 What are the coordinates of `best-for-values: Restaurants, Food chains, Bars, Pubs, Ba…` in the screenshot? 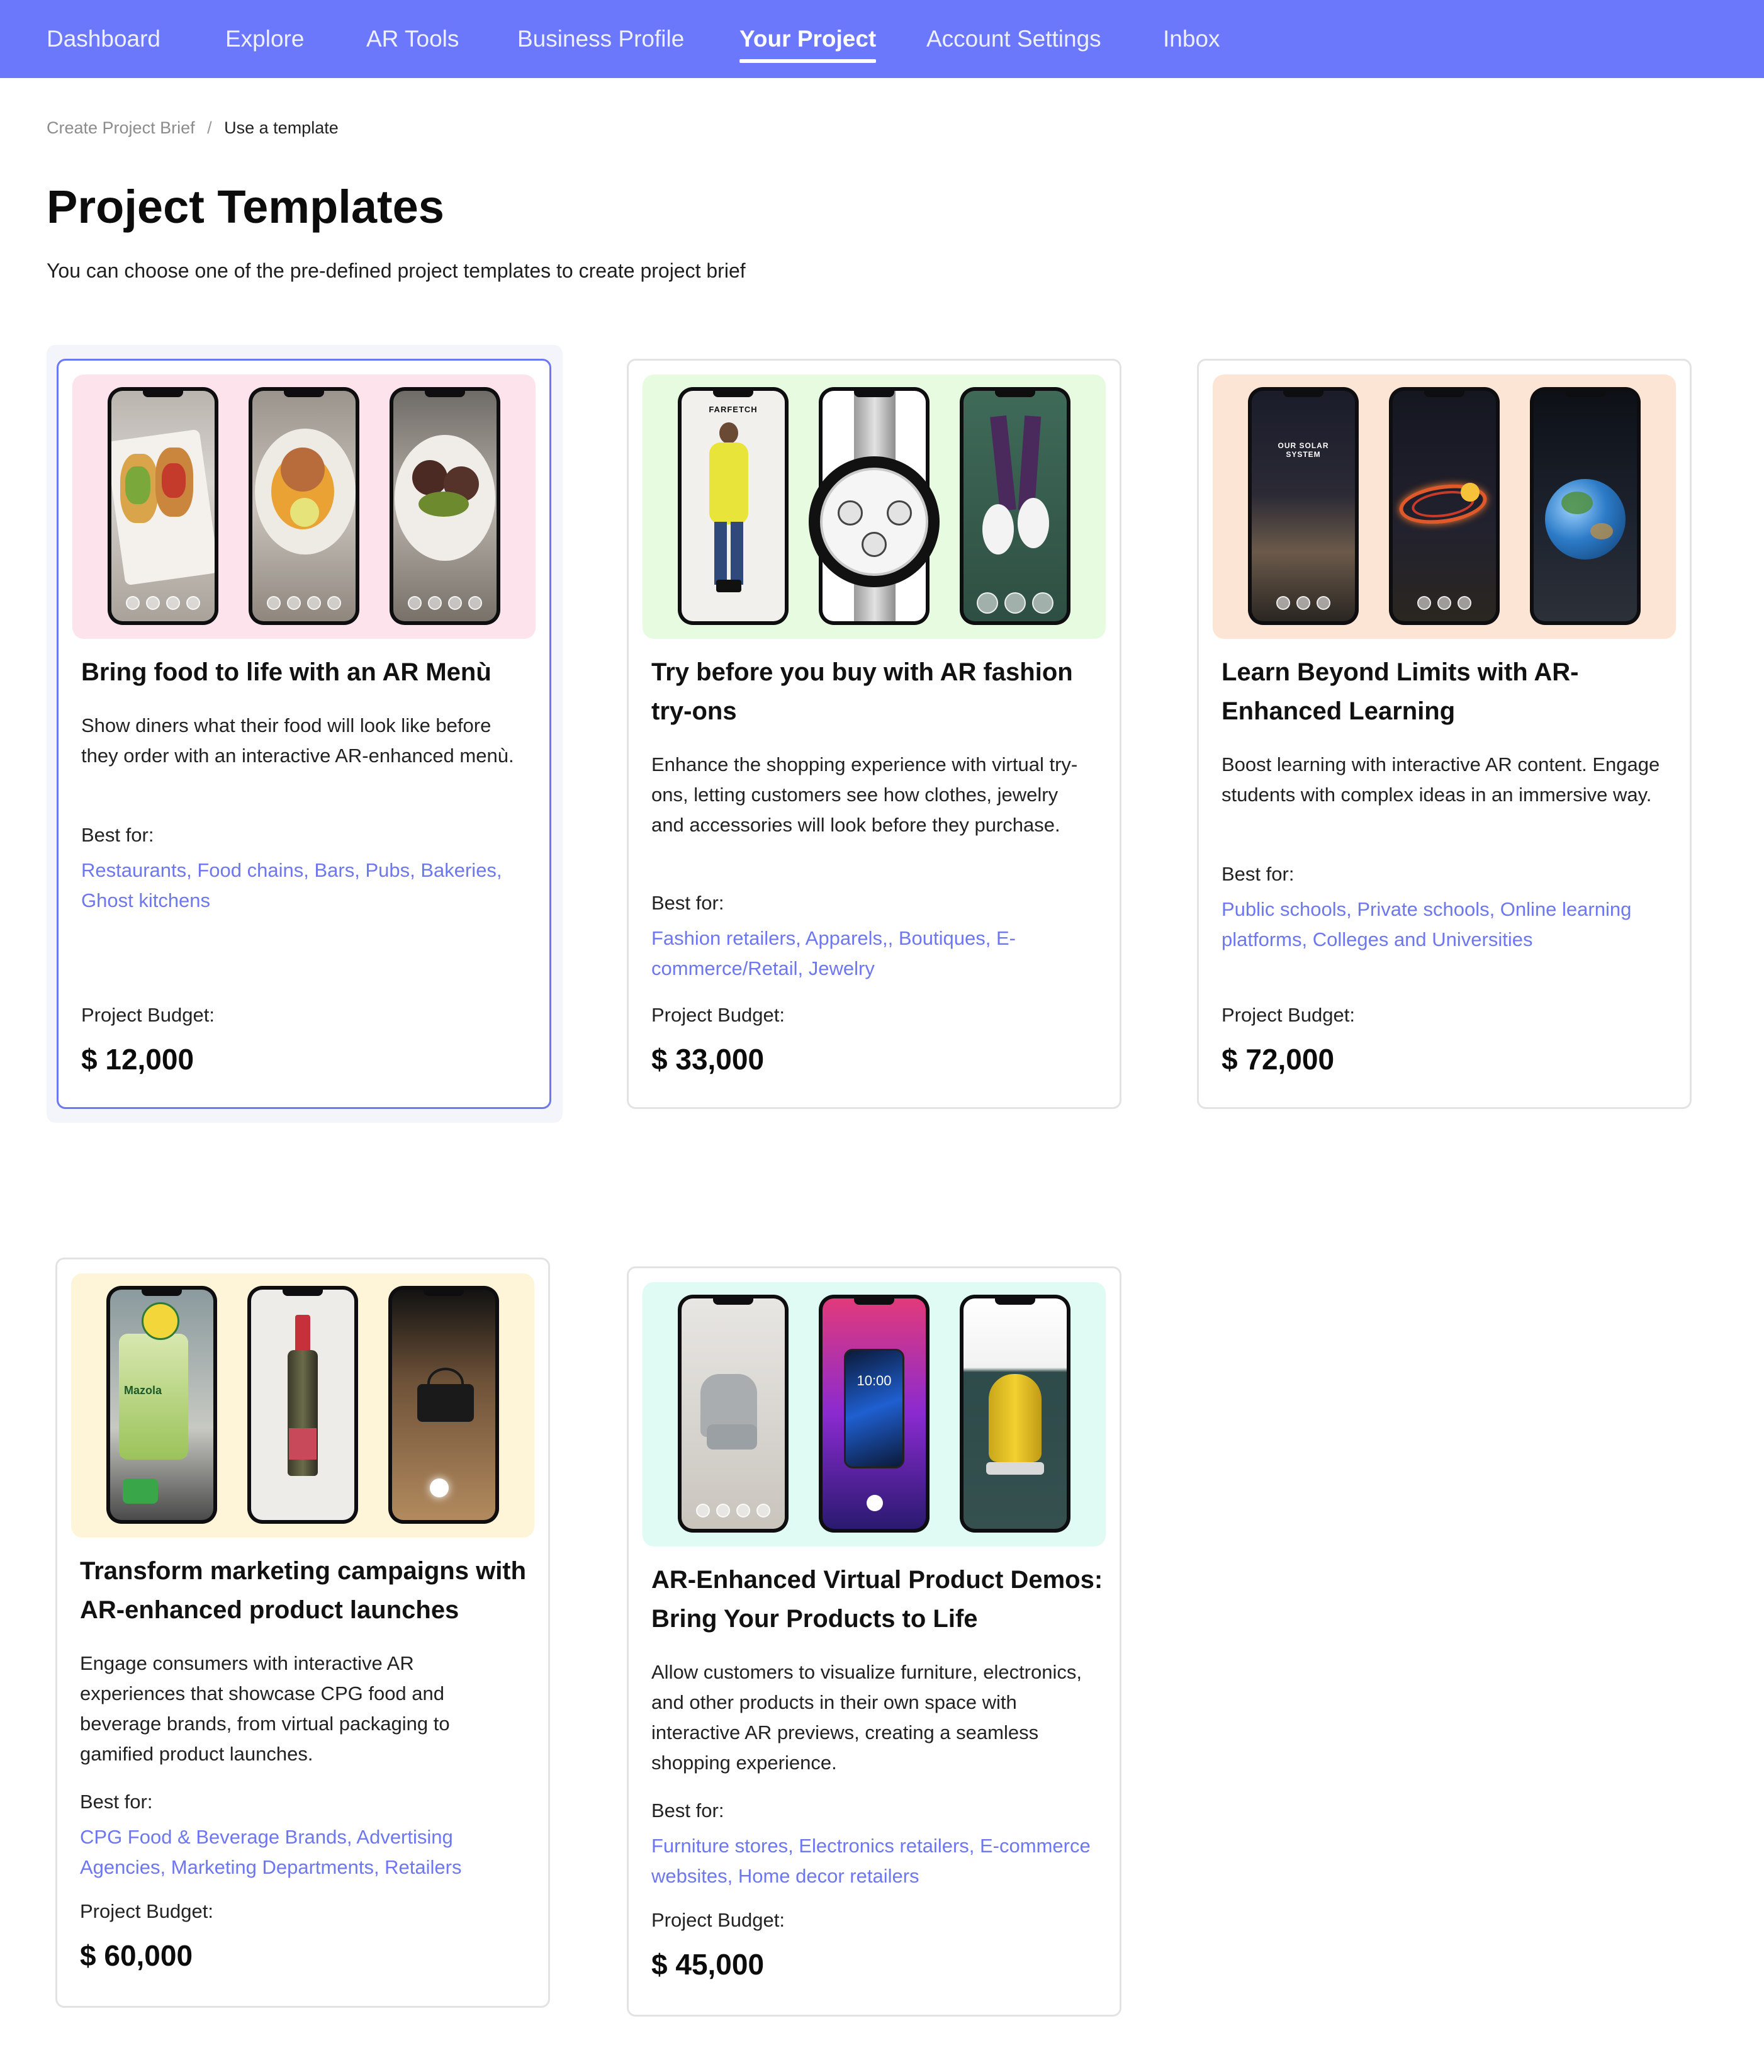 It's located at (291, 885).